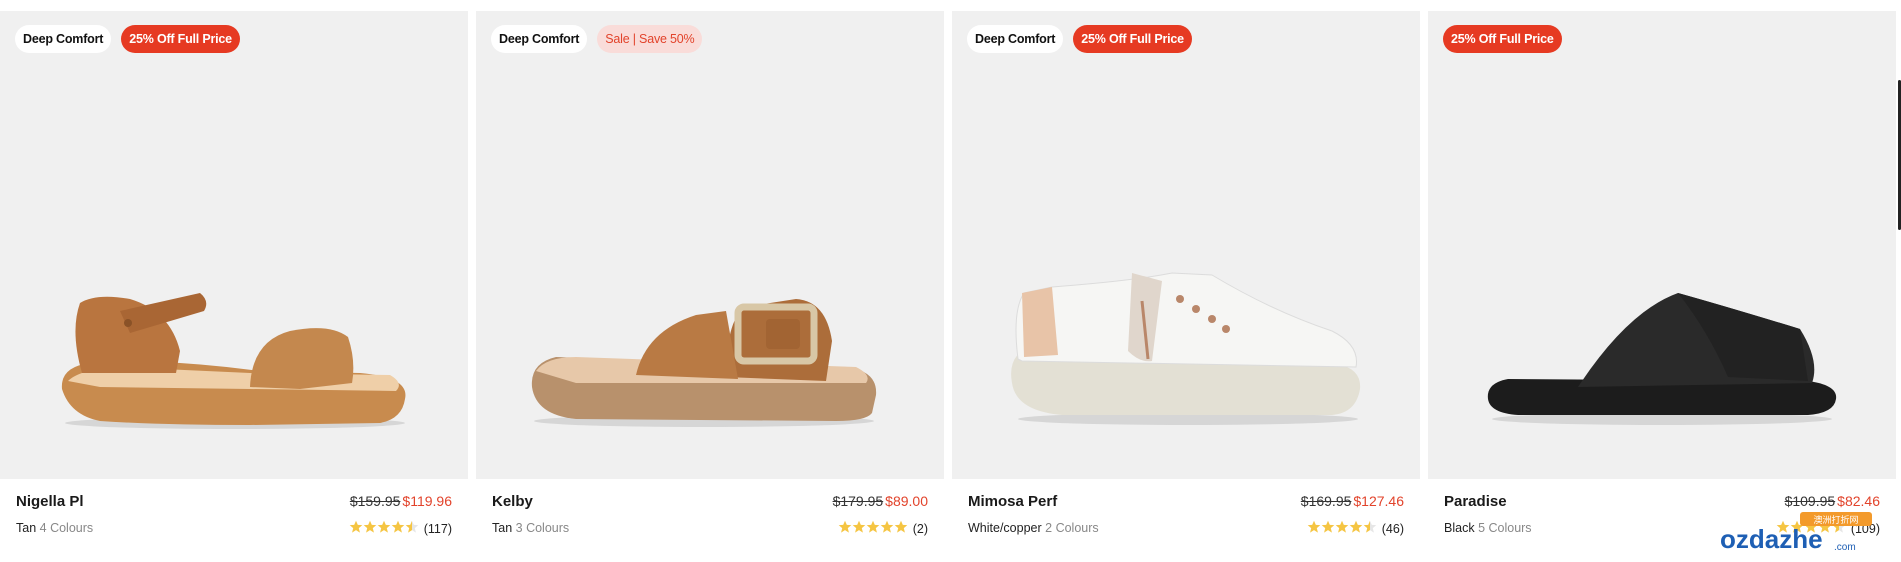  What do you see at coordinates (1378, 501) in the screenshot?
I see `sale-price: $127.46` at bounding box center [1378, 501].